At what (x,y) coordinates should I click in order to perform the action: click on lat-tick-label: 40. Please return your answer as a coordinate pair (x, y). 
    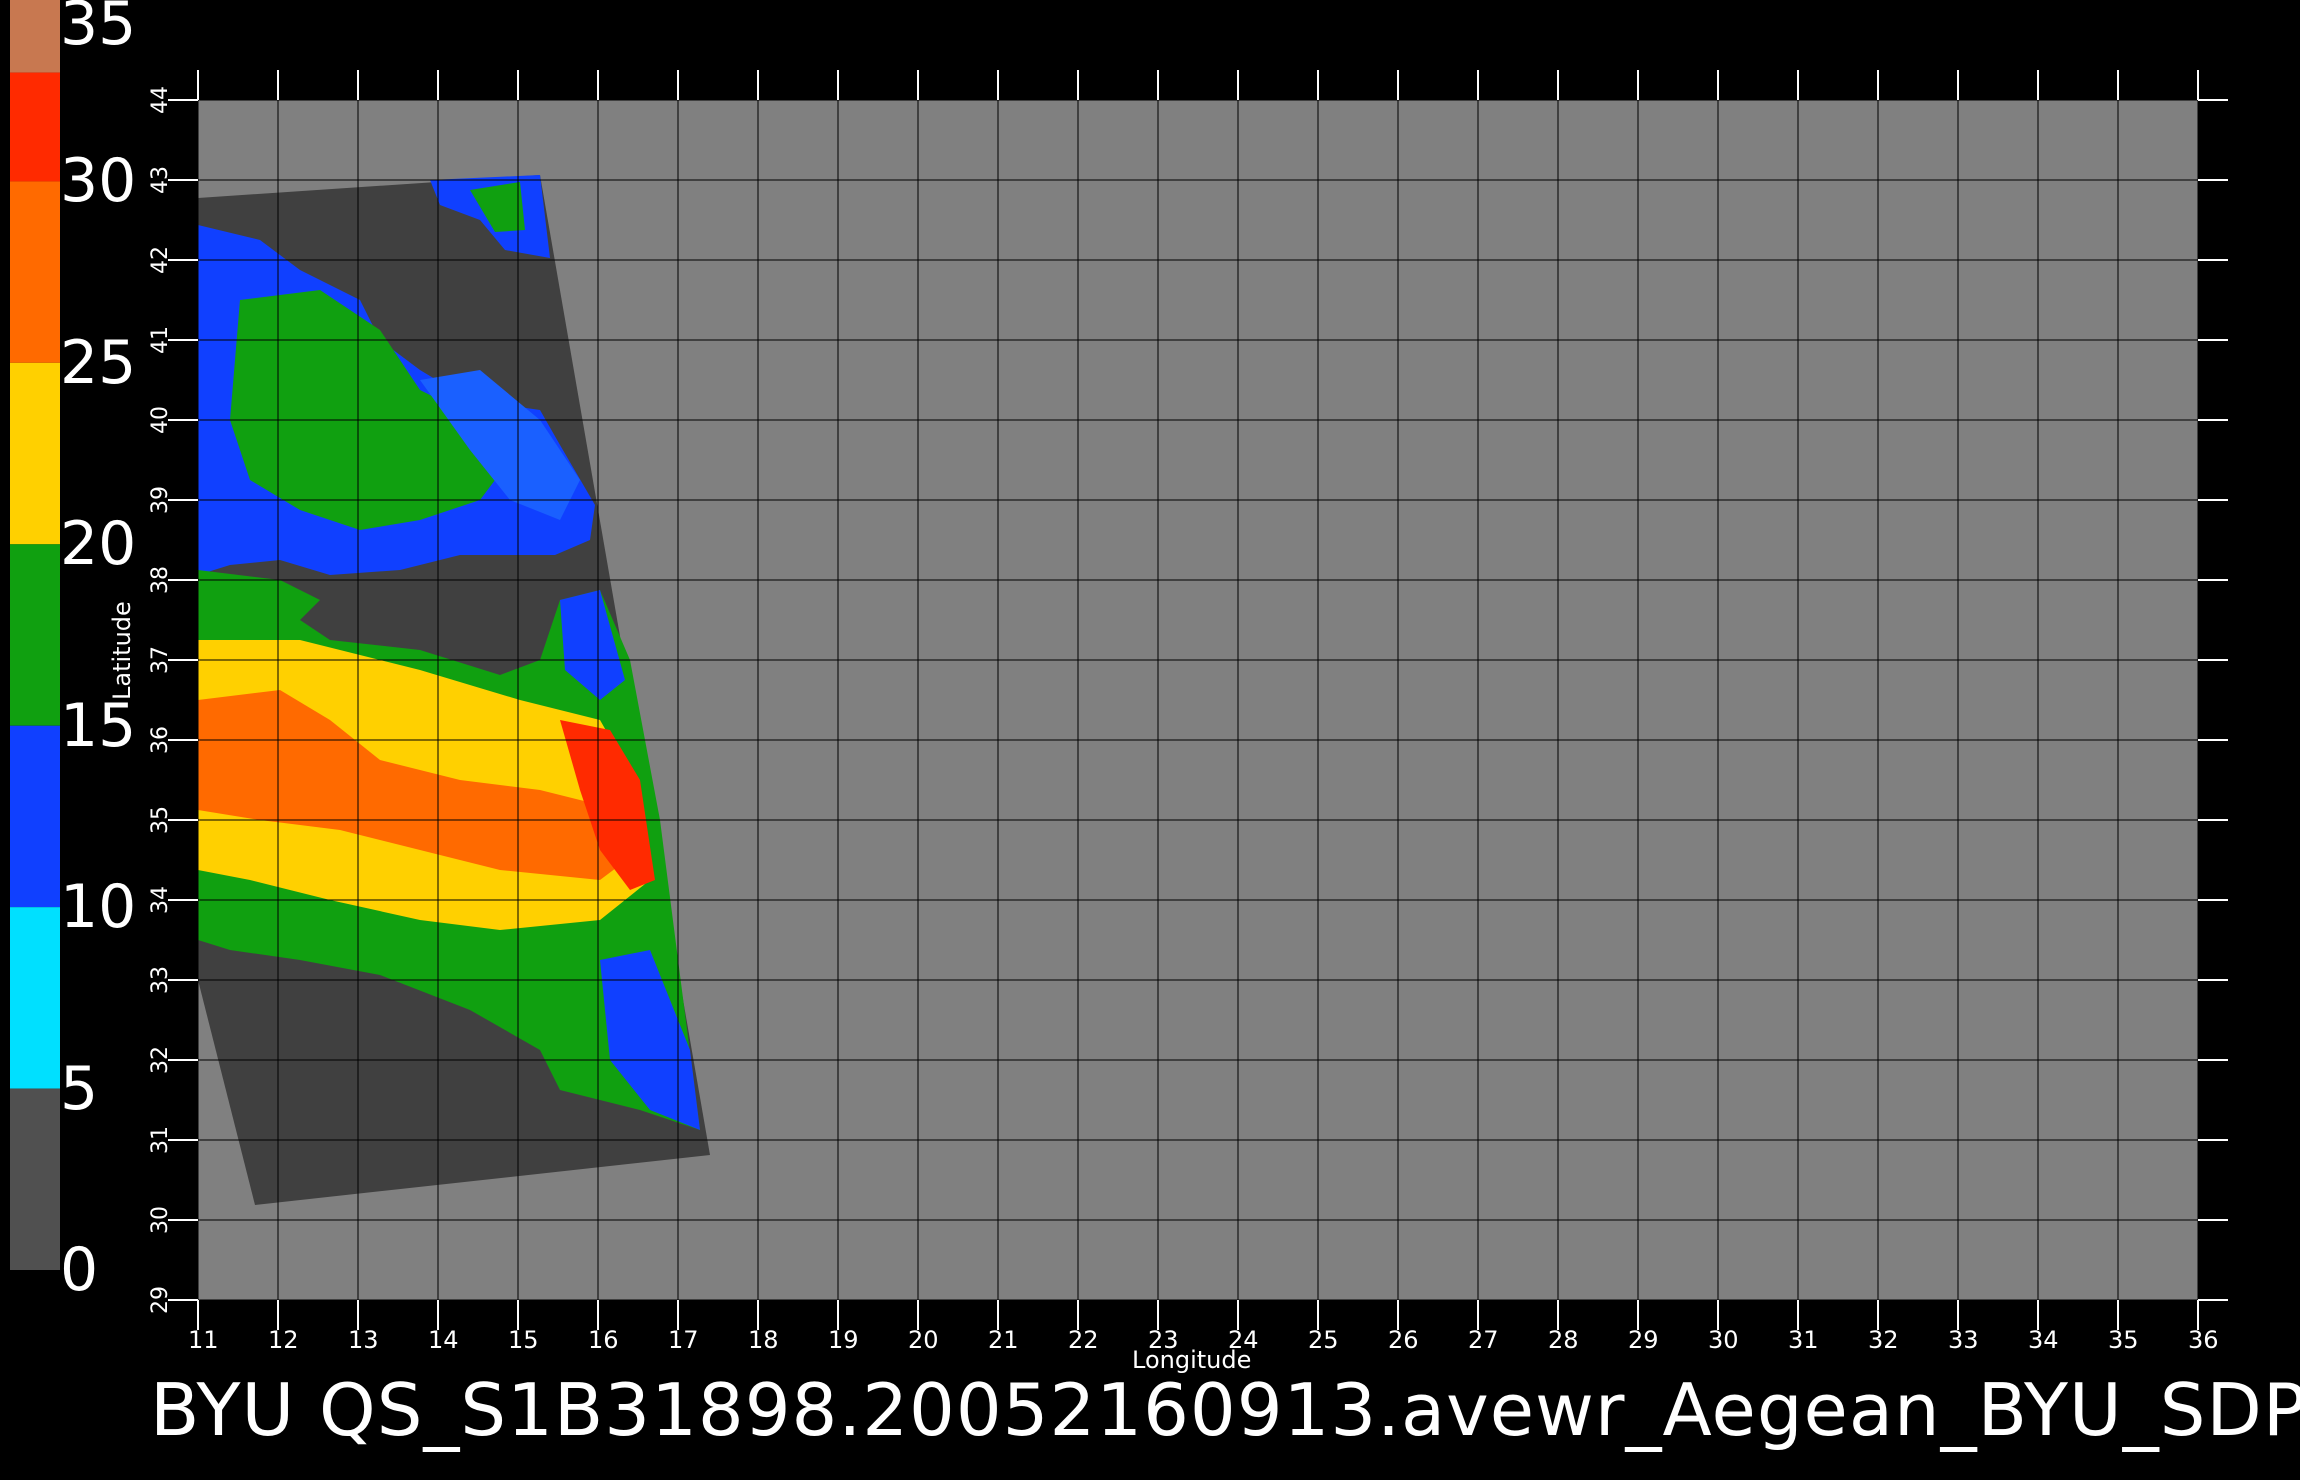
    Looking at the image, I should click on (160, 420).